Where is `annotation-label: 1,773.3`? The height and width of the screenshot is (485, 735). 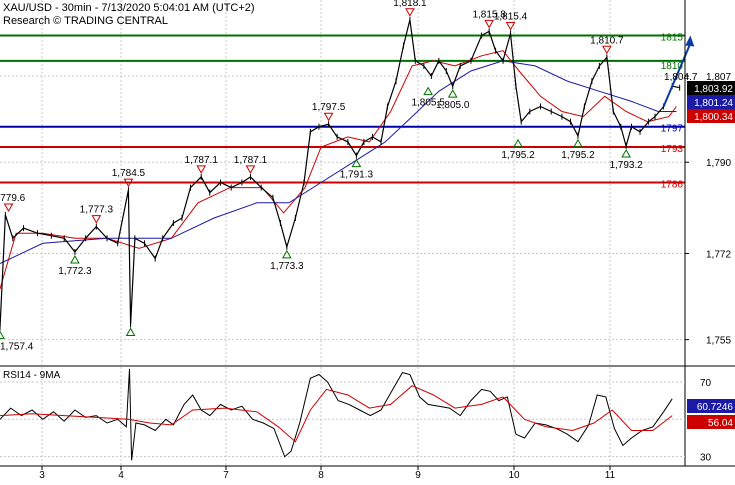 annotation-label: 1,773.3 is located at coordinates (287, 266).